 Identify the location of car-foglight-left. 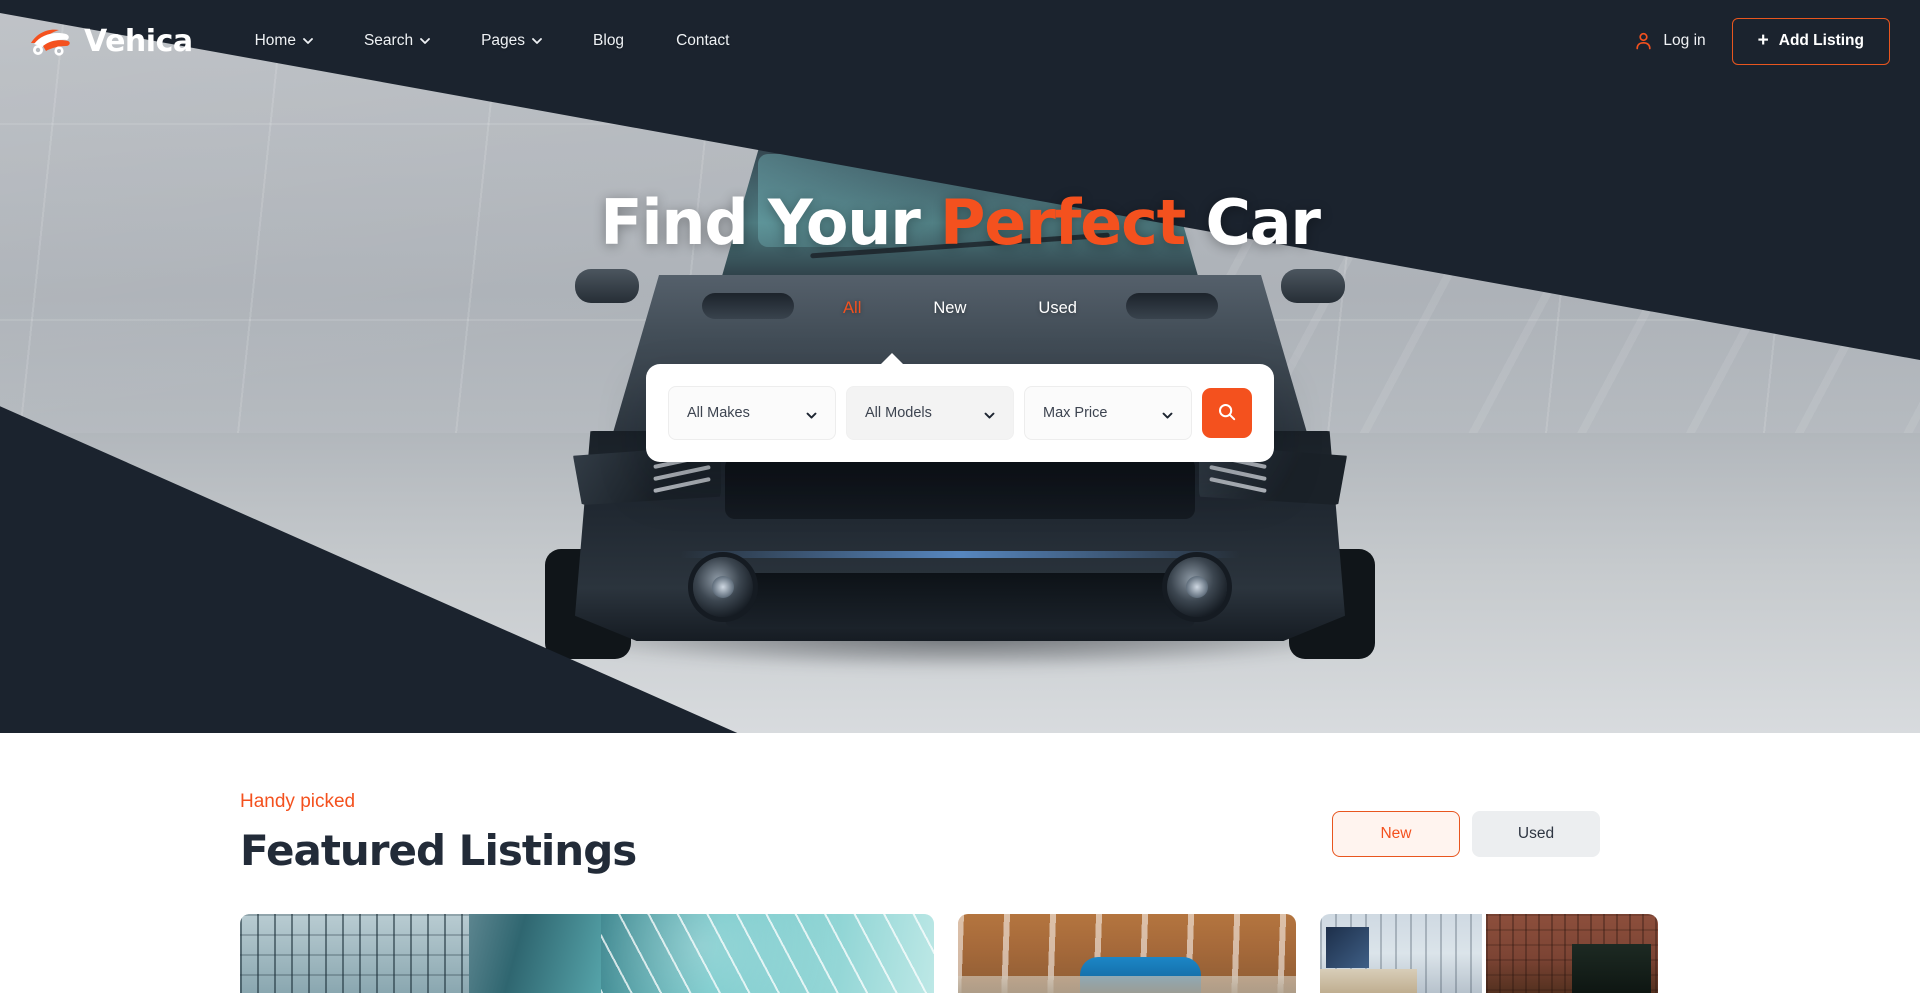
(723, 587).